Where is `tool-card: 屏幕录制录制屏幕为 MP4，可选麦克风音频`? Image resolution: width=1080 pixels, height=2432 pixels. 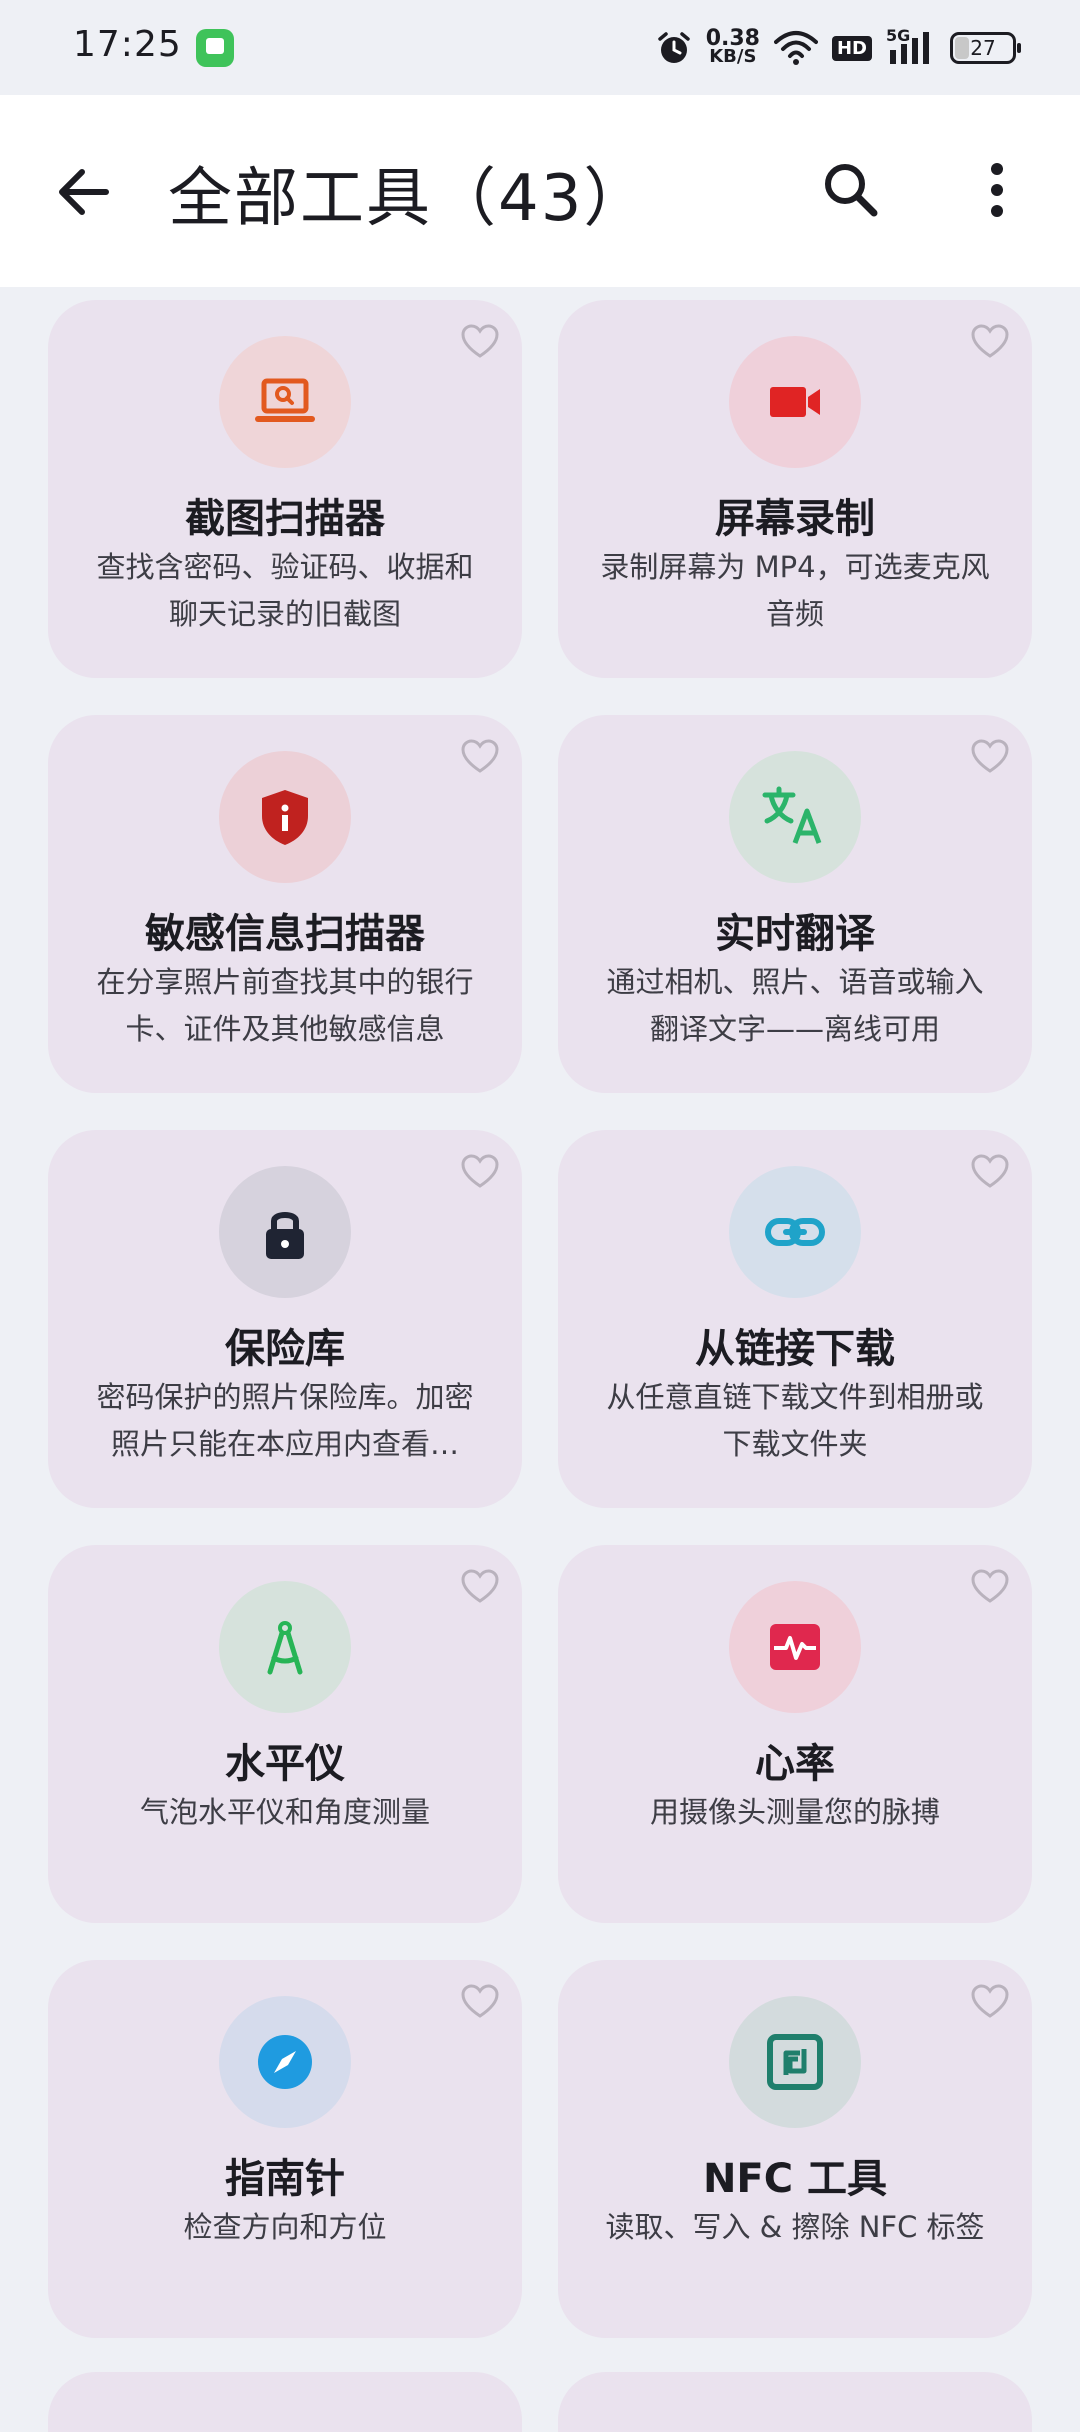 tool-card: 屏幕录制录制屏幕为 MP4，可选麦克风音频 is located at coordinates (795, 489).